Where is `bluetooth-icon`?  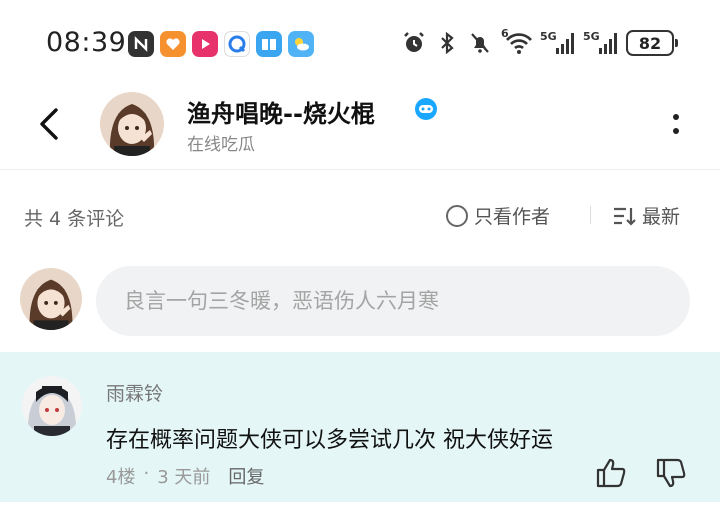 bluetooth-icon is located at coordinates (447, 43).